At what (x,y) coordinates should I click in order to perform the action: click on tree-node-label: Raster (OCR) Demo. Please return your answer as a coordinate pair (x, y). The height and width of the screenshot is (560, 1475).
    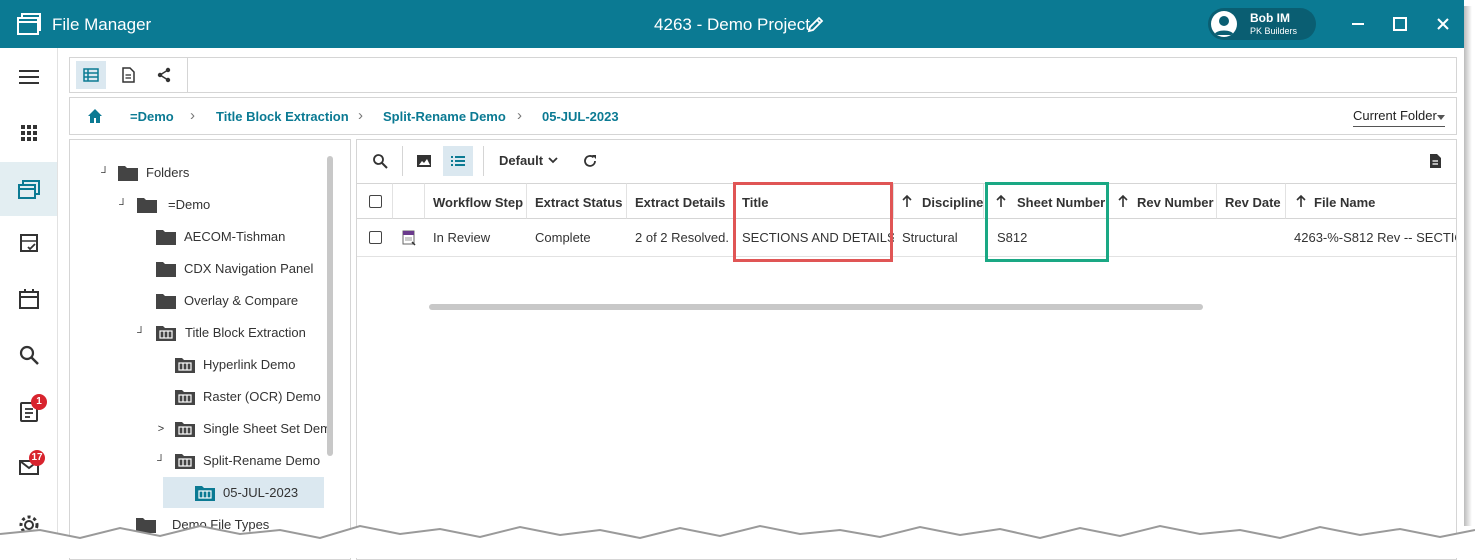
    Looking at the image, I should click on (262, 396).